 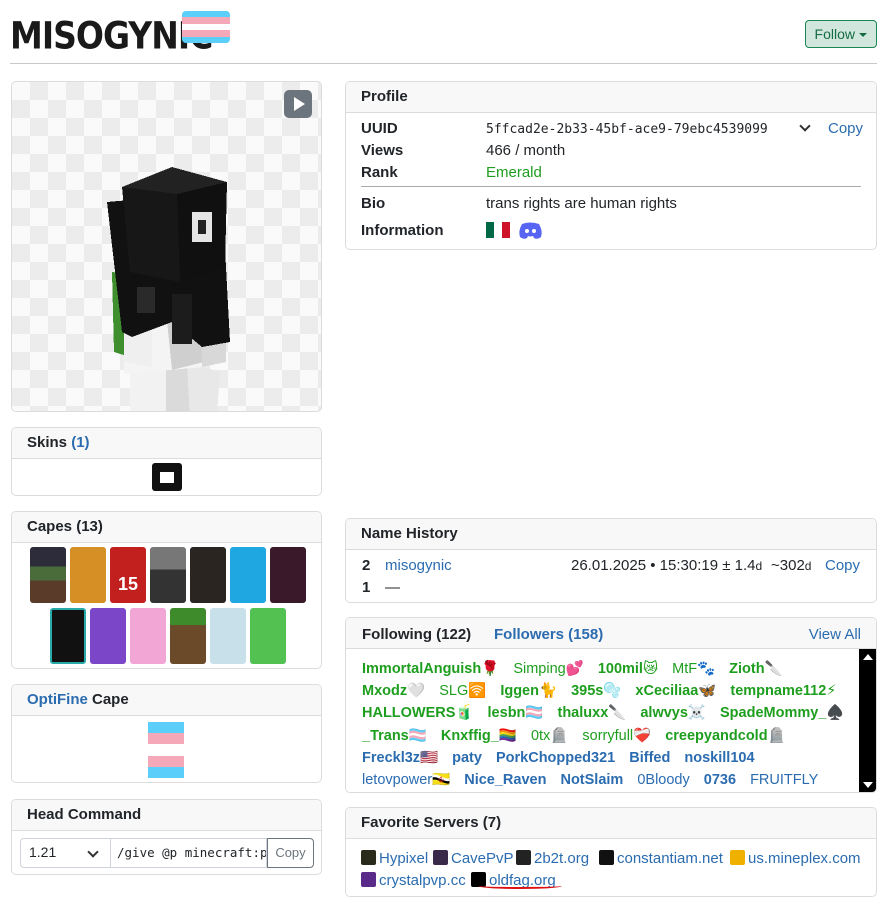 I want to click on following-user-link: FRUITFLY, so click(x=784, y=780).